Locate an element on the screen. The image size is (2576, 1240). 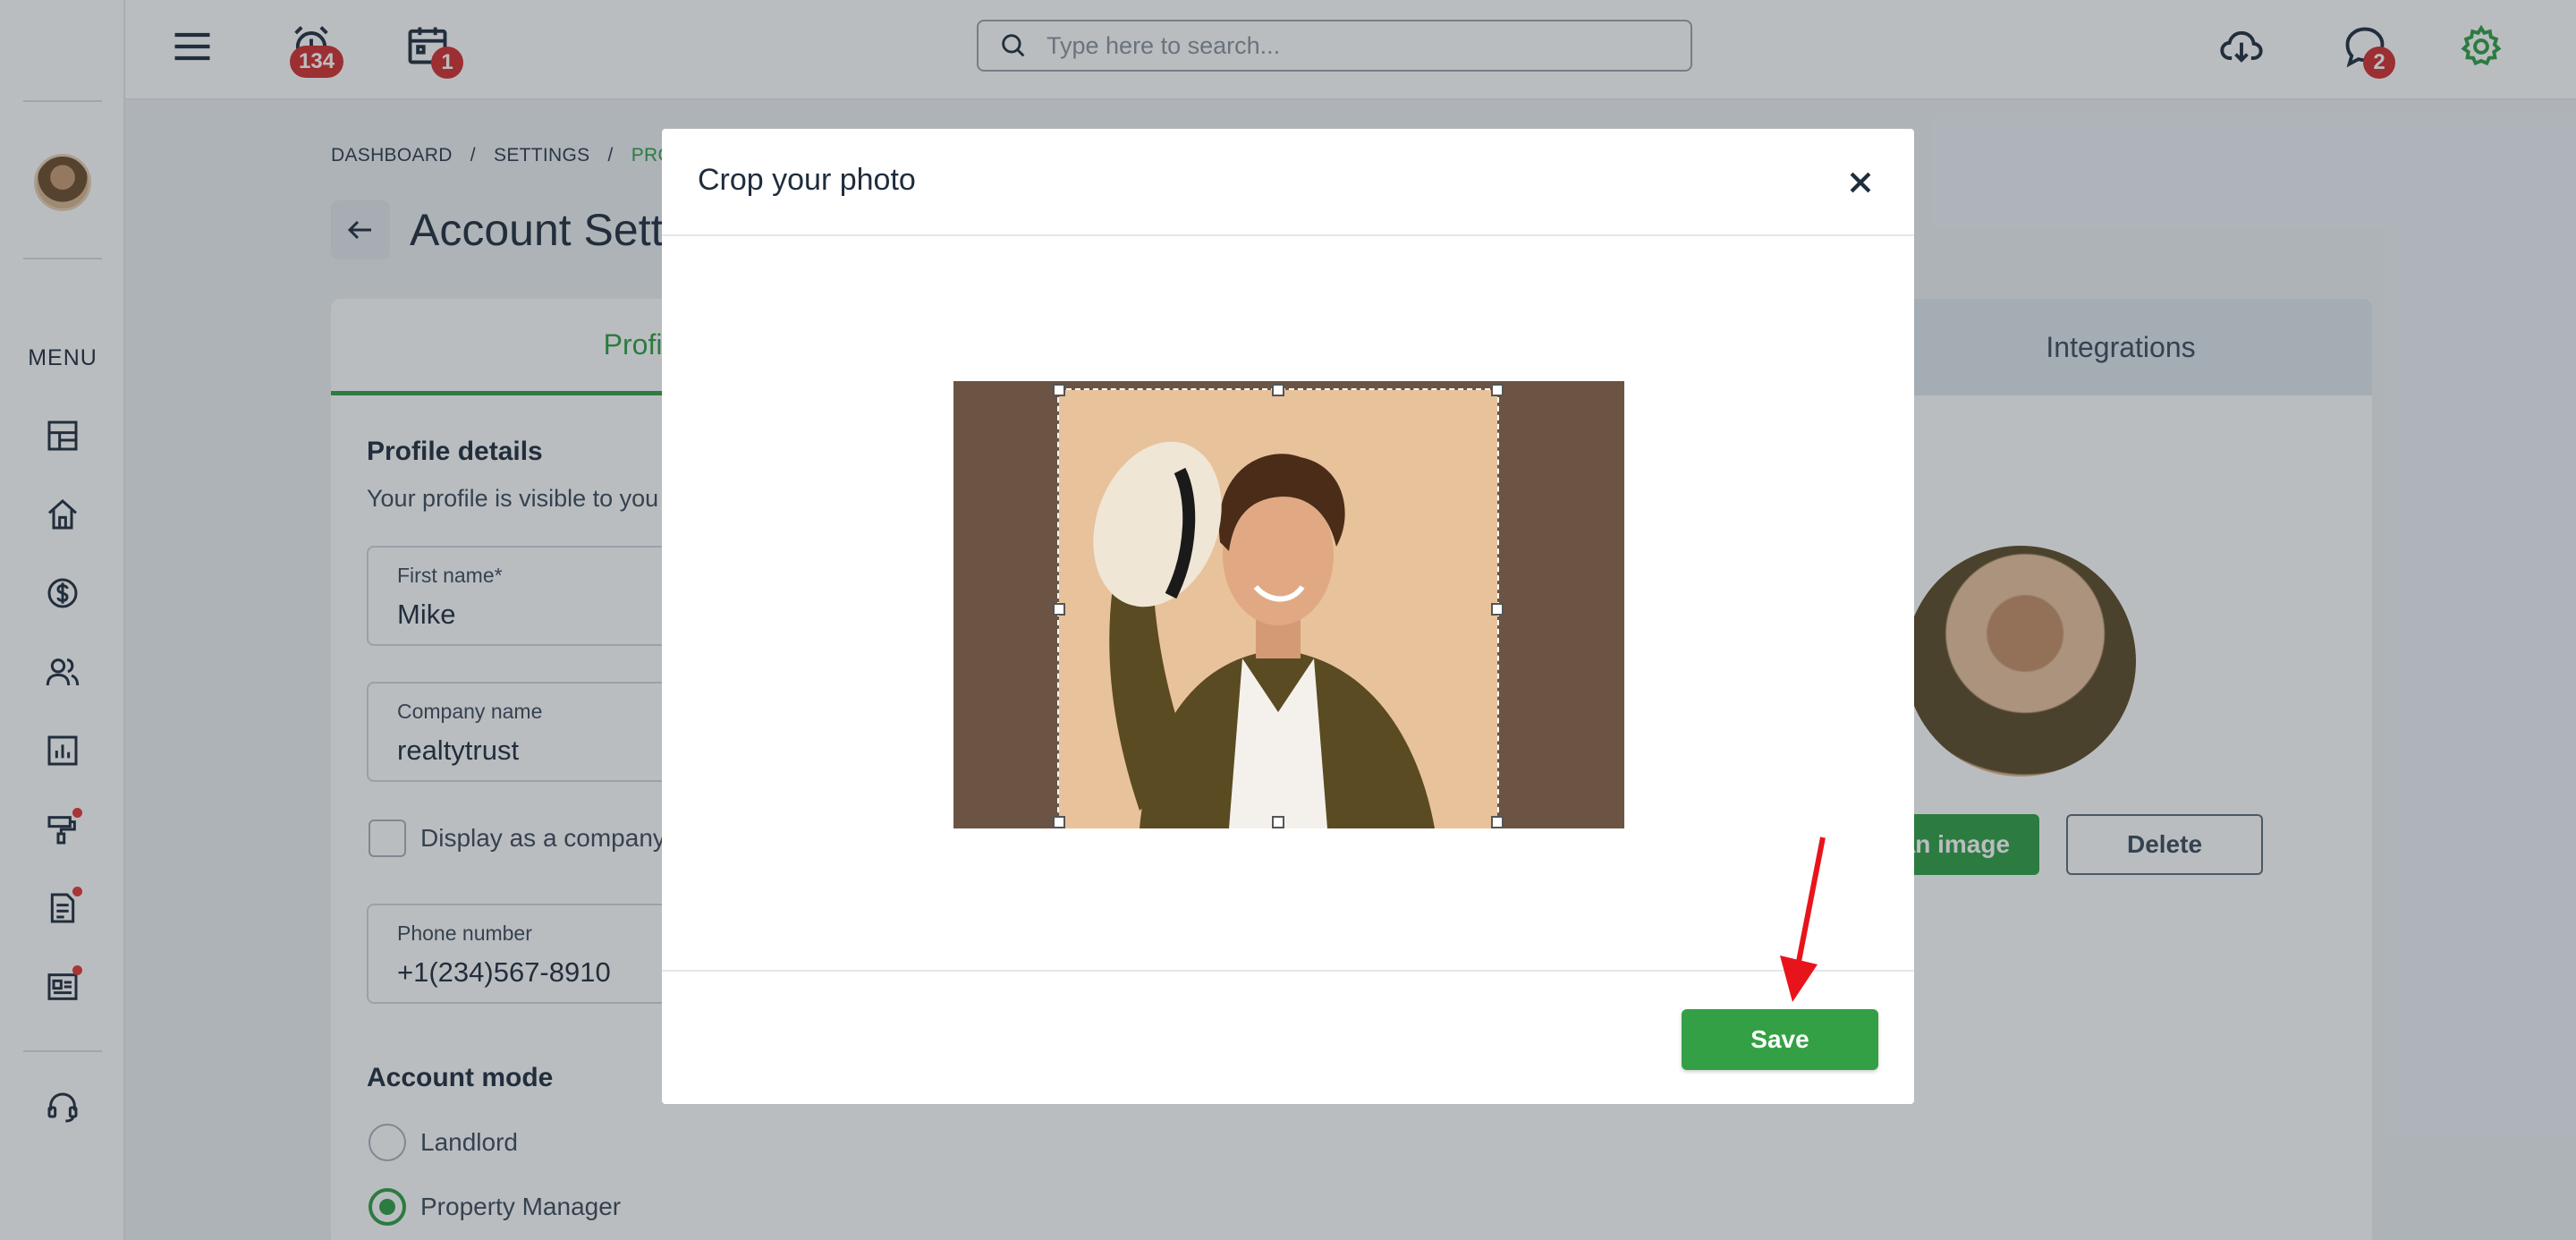
modal-title: Crop your photo is located at coordinates (807, 180).